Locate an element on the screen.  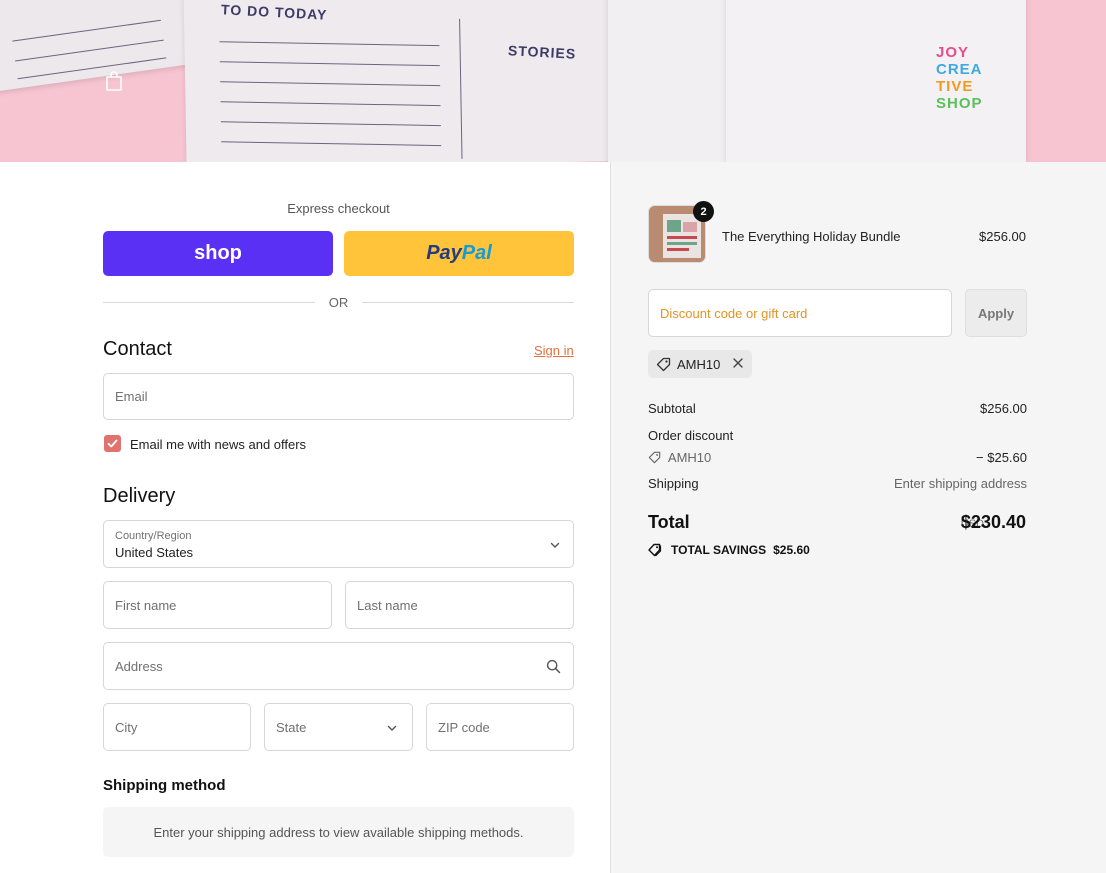
logo-line: TIVE is located at coordinates (955, 86).